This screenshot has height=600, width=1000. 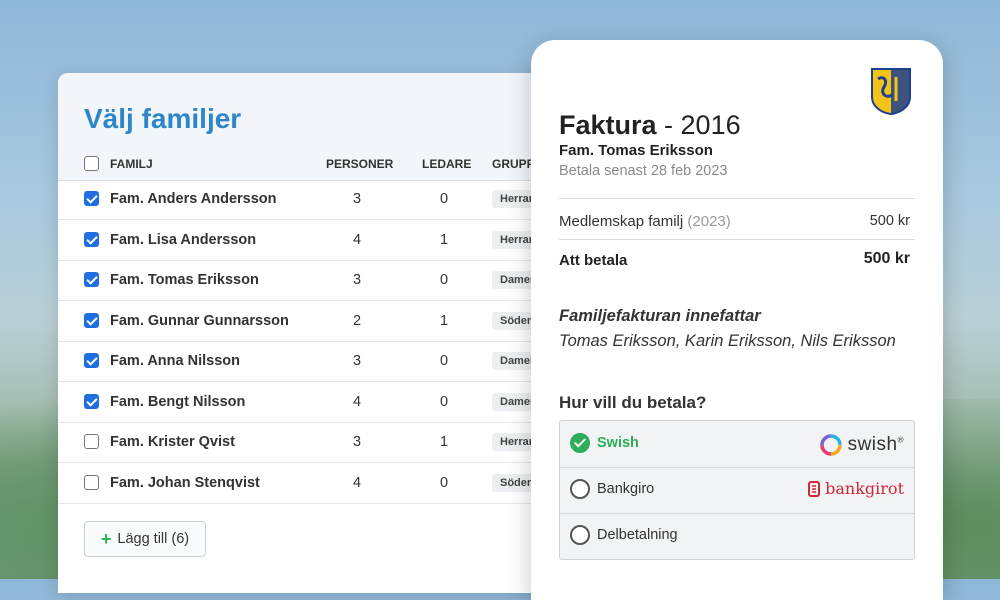 What do you see at coordinates (447, 164) in the screenshot?
I see `col-leaders: LEDARE` at bounding box center [447, 164].